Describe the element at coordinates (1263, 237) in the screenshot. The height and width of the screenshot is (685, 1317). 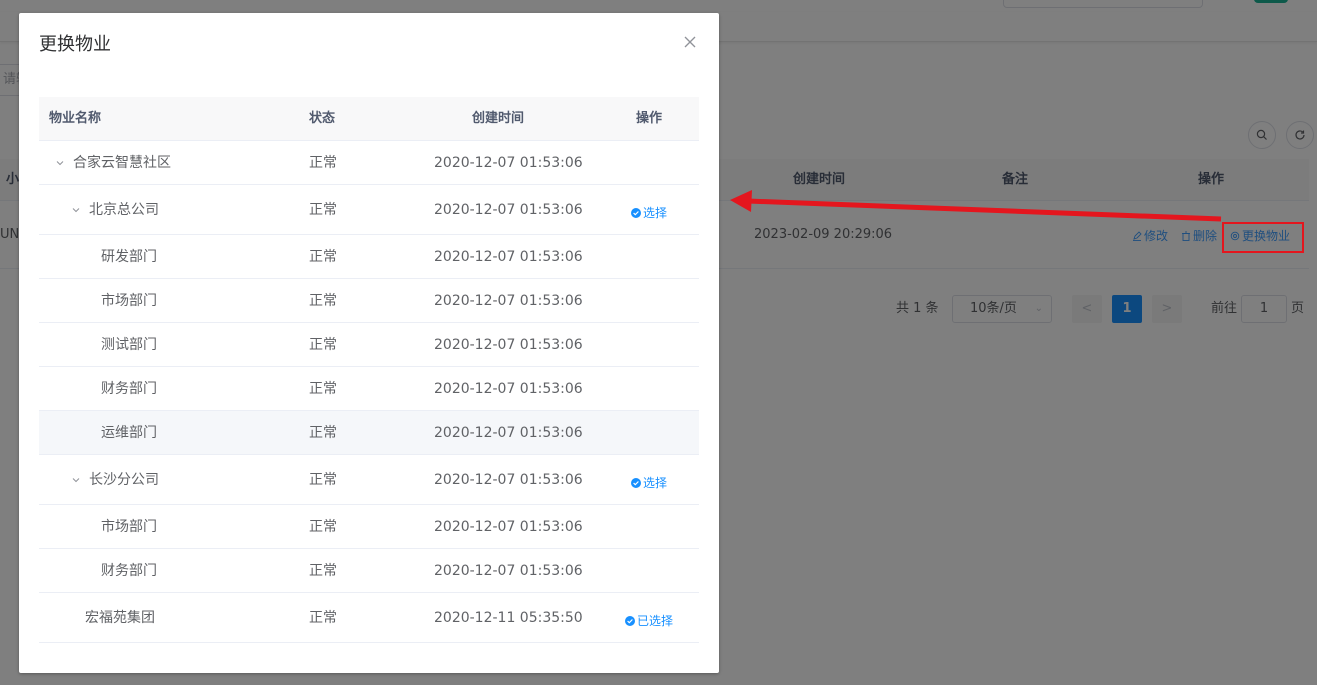
I see `annotation-highlight-box` at that location.